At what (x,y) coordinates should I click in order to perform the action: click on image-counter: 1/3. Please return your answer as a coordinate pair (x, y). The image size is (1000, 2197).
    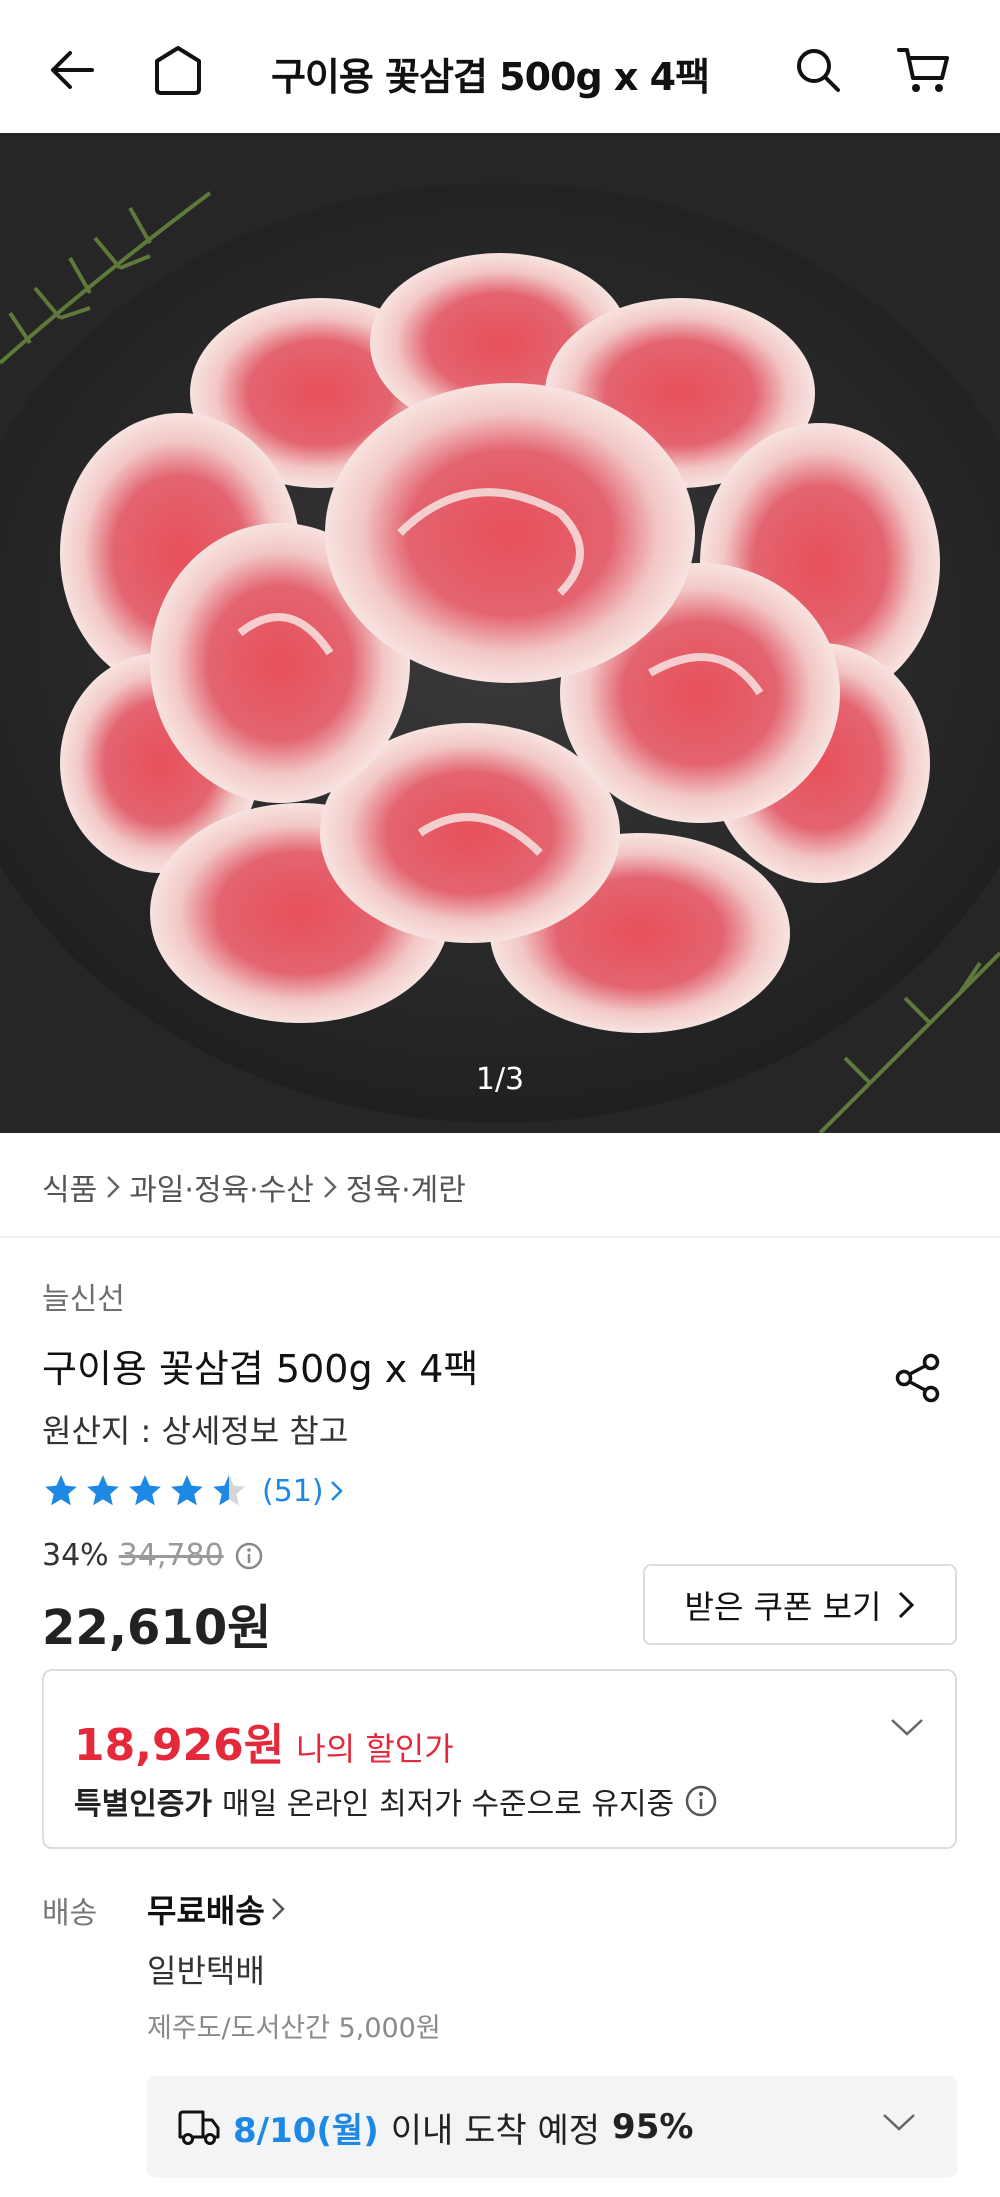
    Looking at the image, I should click on (500, 1079).